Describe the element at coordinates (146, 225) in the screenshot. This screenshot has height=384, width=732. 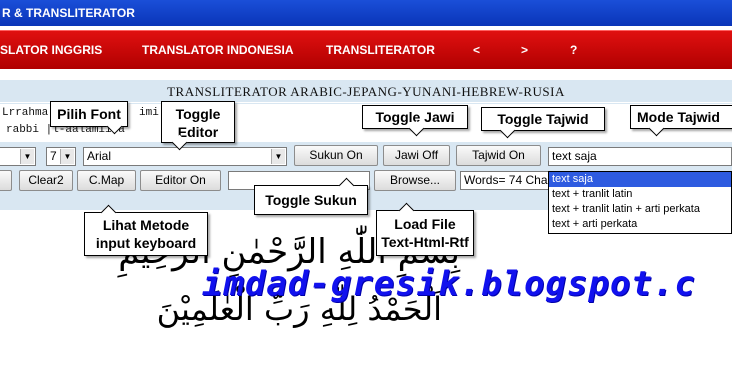
I see `callout-text: Lihat Metode` at that location.